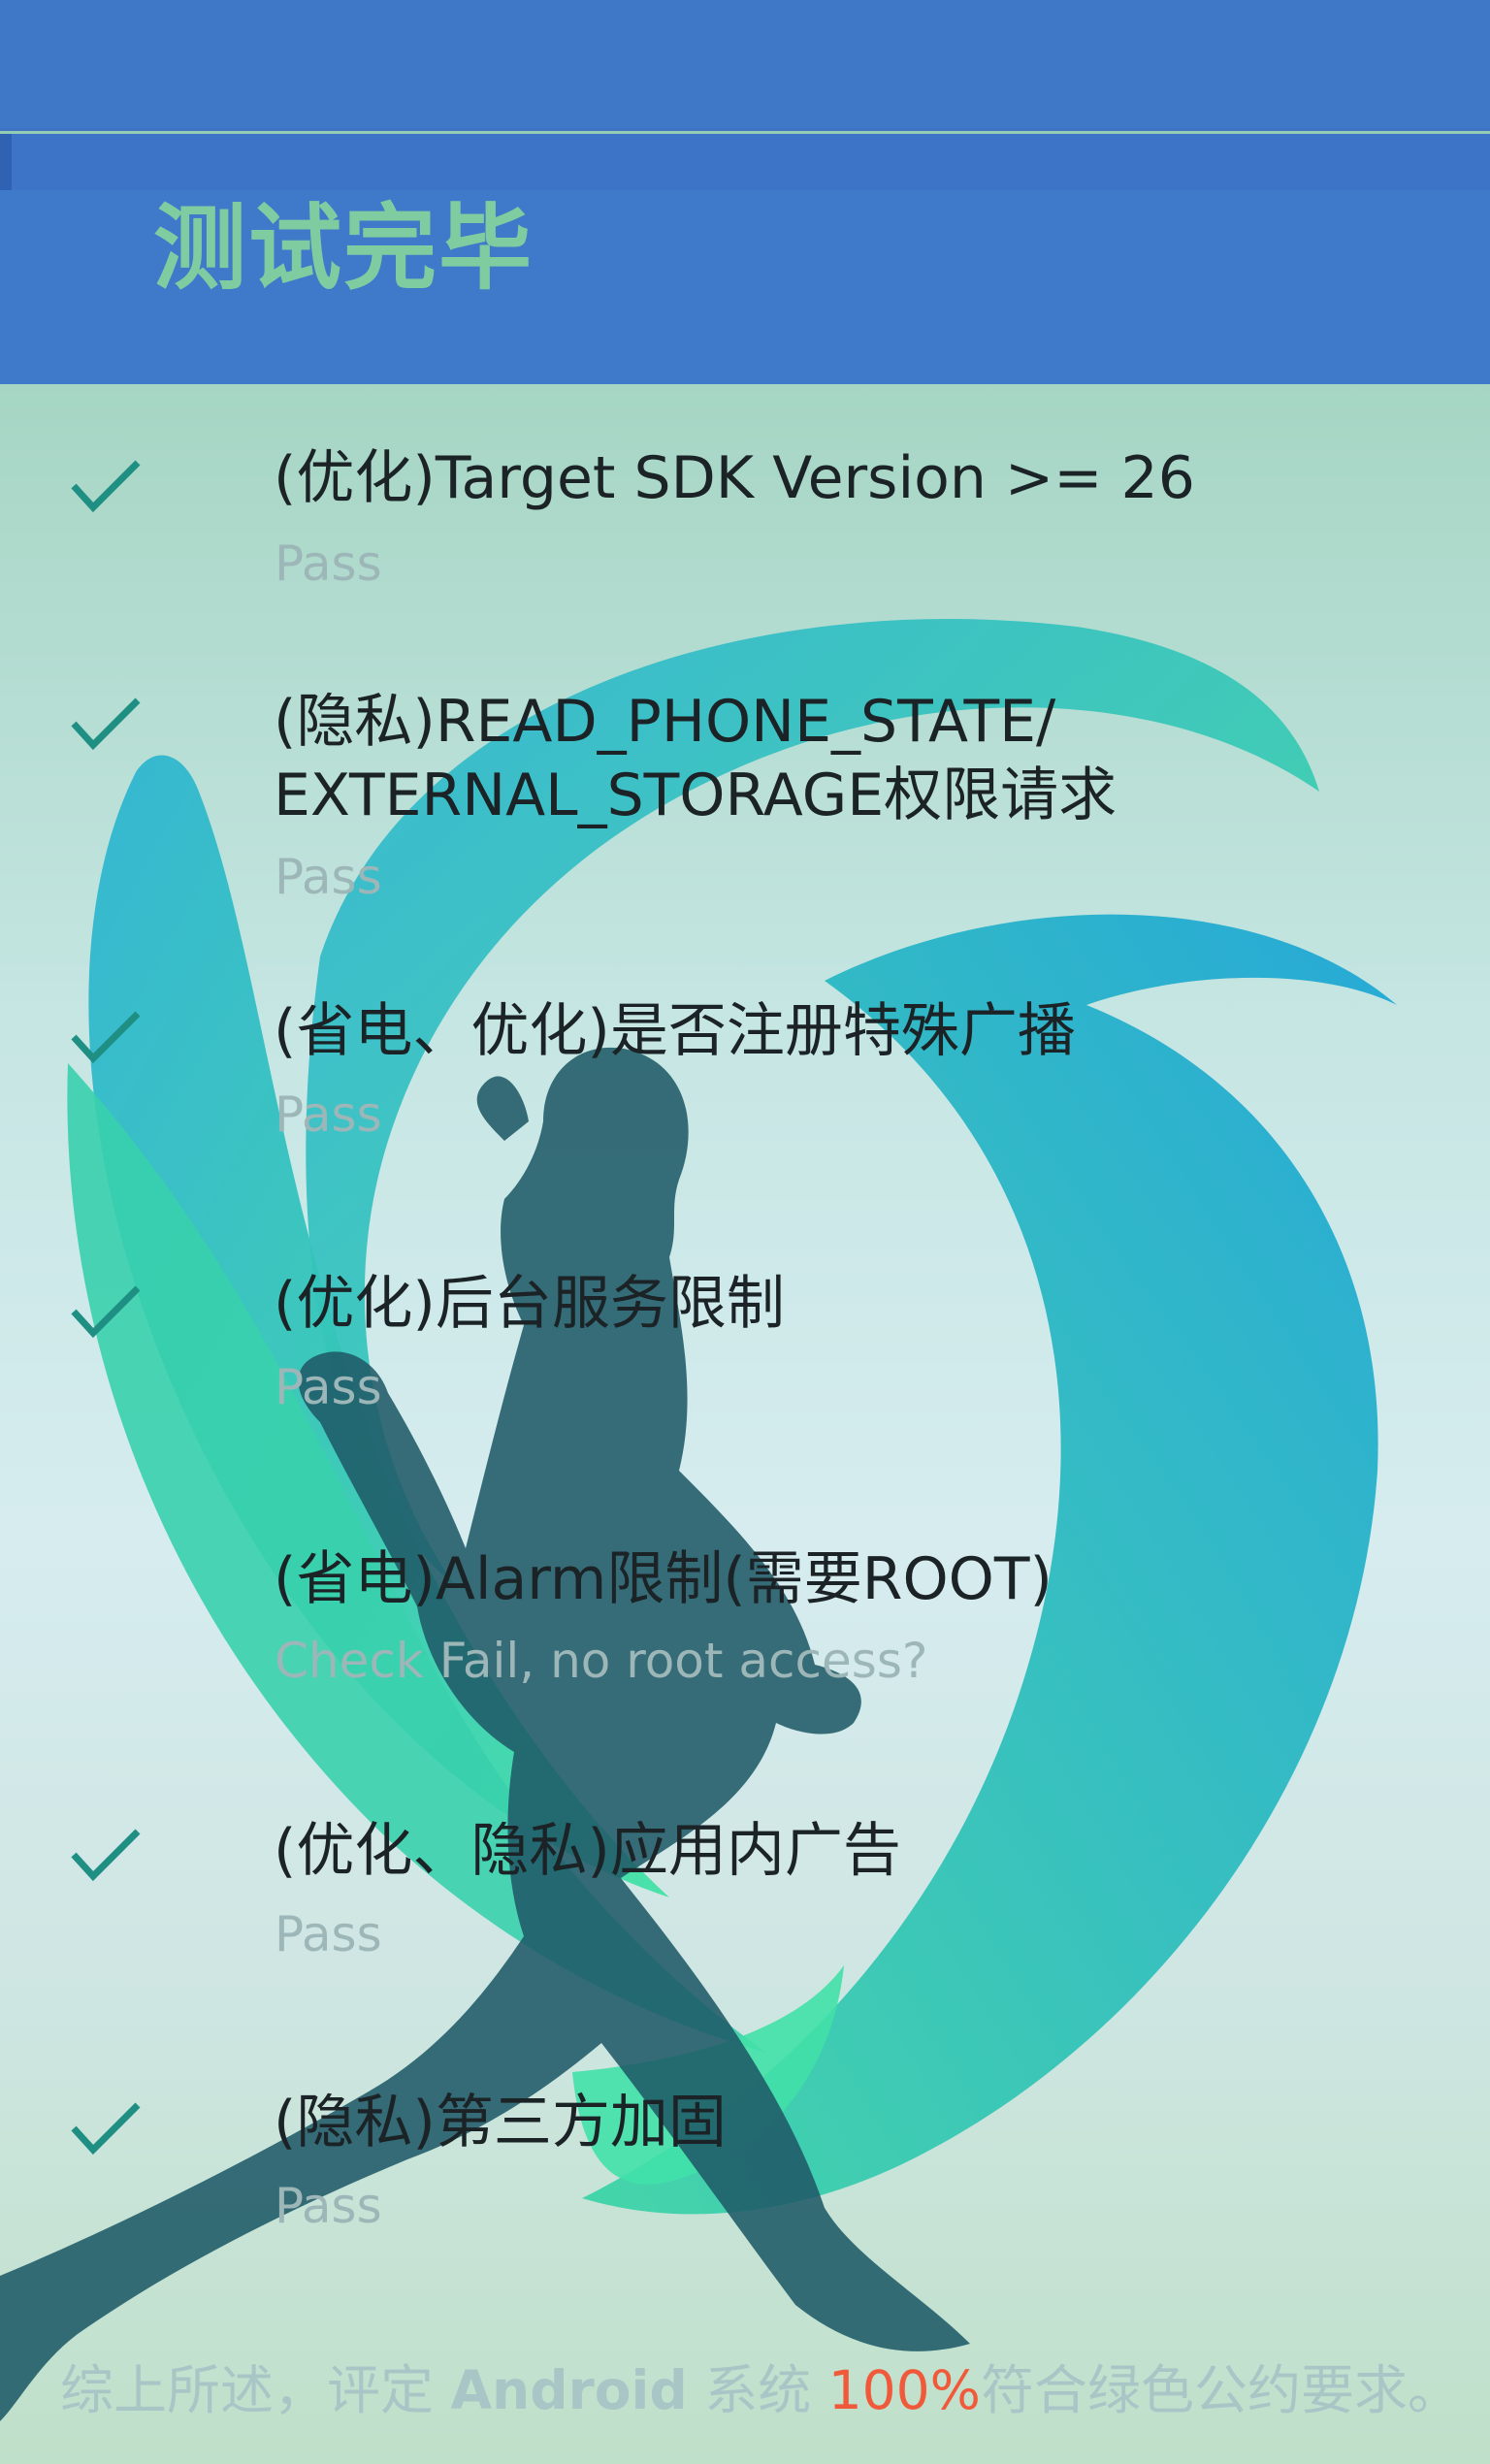  I want to click on footer-prefix: 综上所述，评定, so click(256, 2390).